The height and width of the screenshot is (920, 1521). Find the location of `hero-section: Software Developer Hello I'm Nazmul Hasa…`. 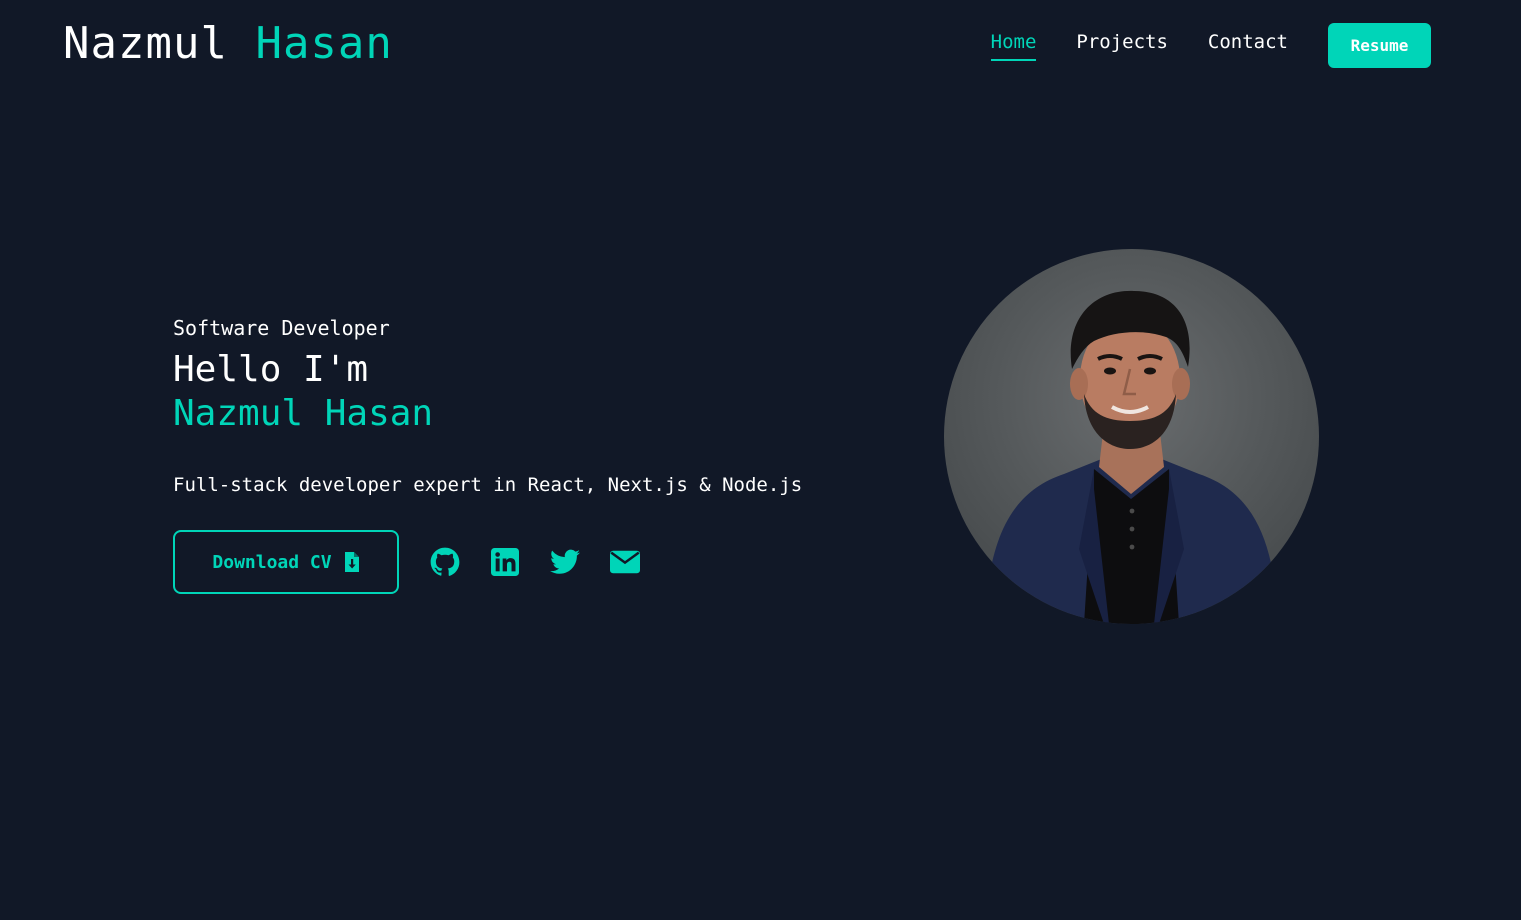

hero-section: Software Developer Hello I'm Nazmul Hasa… is located at coordinates (487, 454).